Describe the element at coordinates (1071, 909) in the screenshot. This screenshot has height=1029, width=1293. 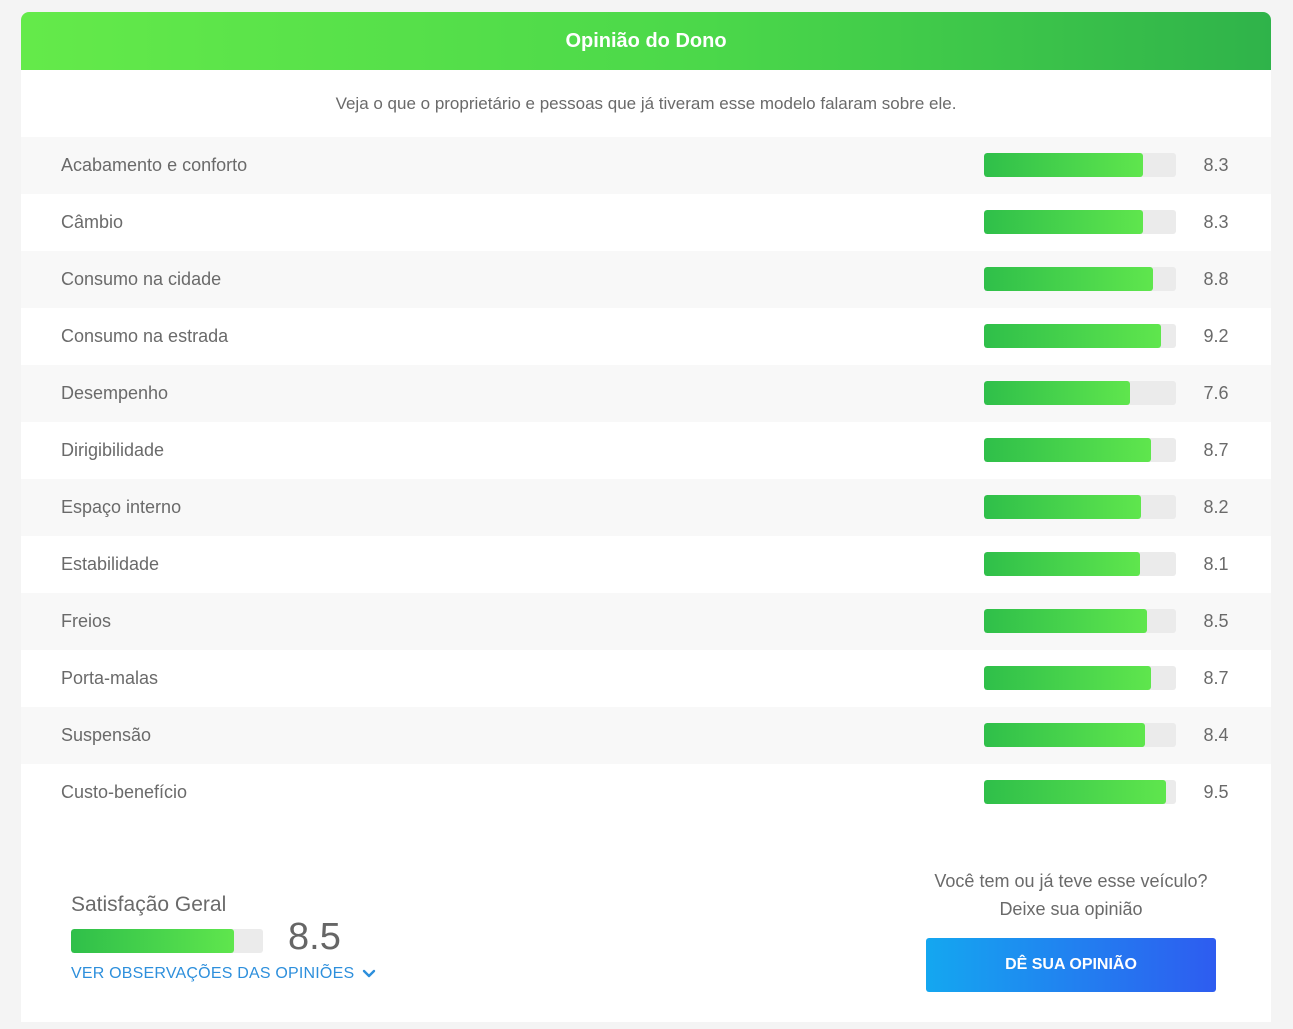
I see `cta-prompt: Deixe sua opinião` at that location.